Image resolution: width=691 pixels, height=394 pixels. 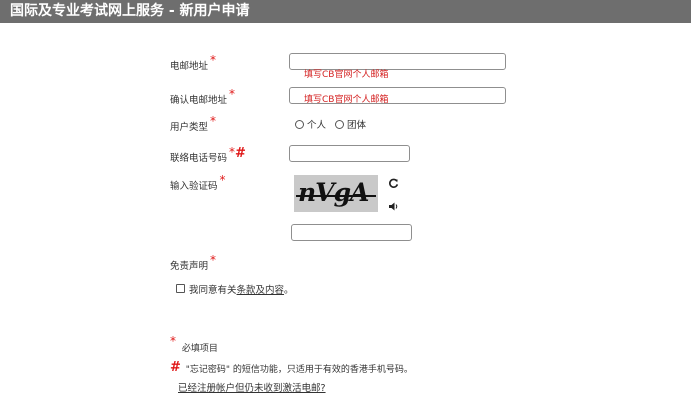 I want to click on confirm-email-label-text: 确认电邮地址, so click(x=199, y=100).